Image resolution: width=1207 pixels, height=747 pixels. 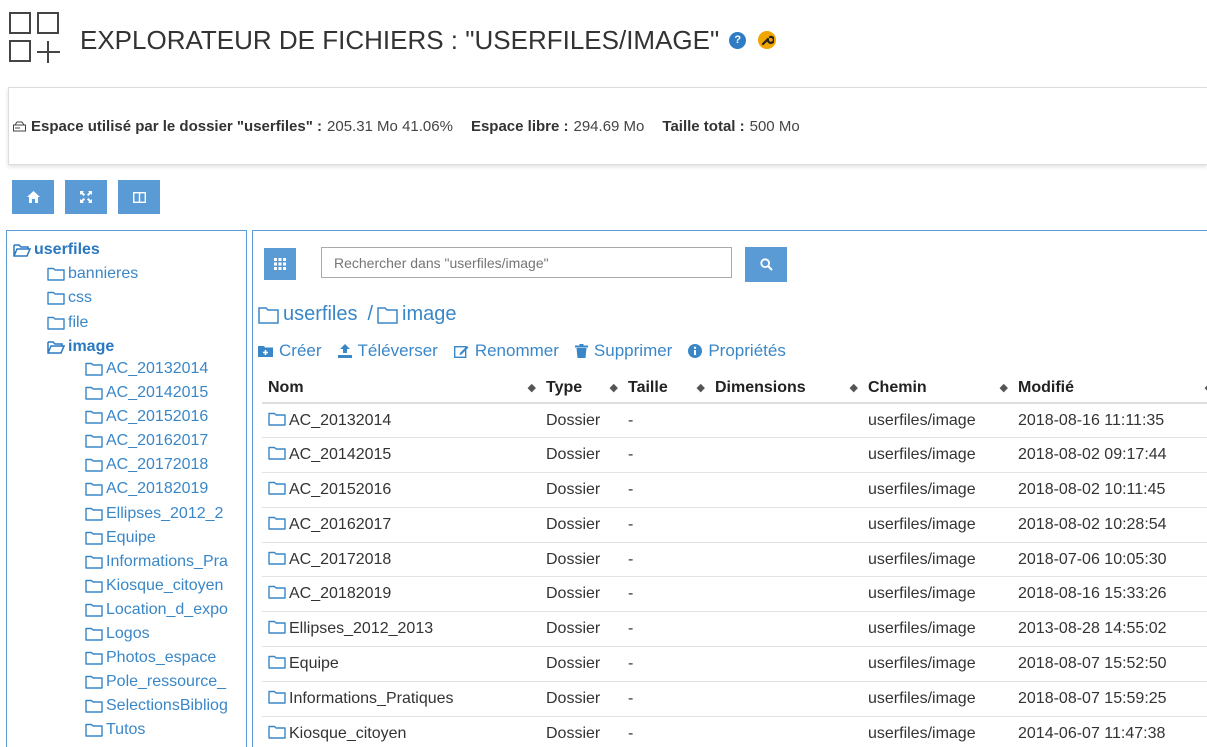 What do you see at coordinates (56, 250) in the screenshot?
I see `tree-root-userfiles: userfiles` at bounding box center [56, 250].